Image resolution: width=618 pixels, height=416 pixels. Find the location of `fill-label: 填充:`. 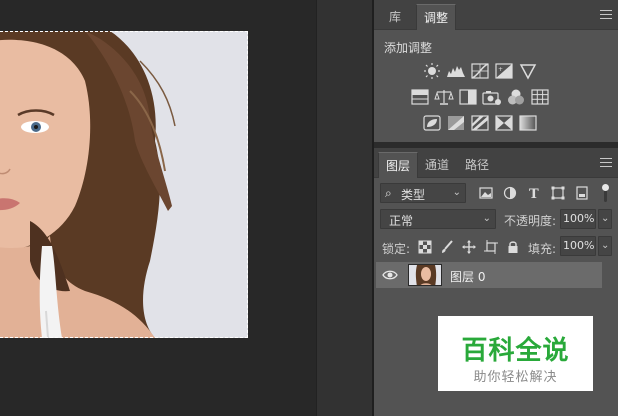

fill-label: 填充: is located at coordinates (542, 249).